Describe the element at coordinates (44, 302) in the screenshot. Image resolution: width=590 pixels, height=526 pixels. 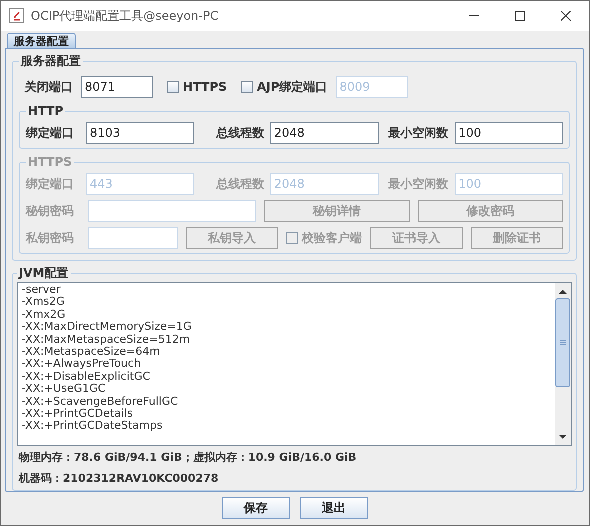
I see `text-line: -Xms2G` at that location.